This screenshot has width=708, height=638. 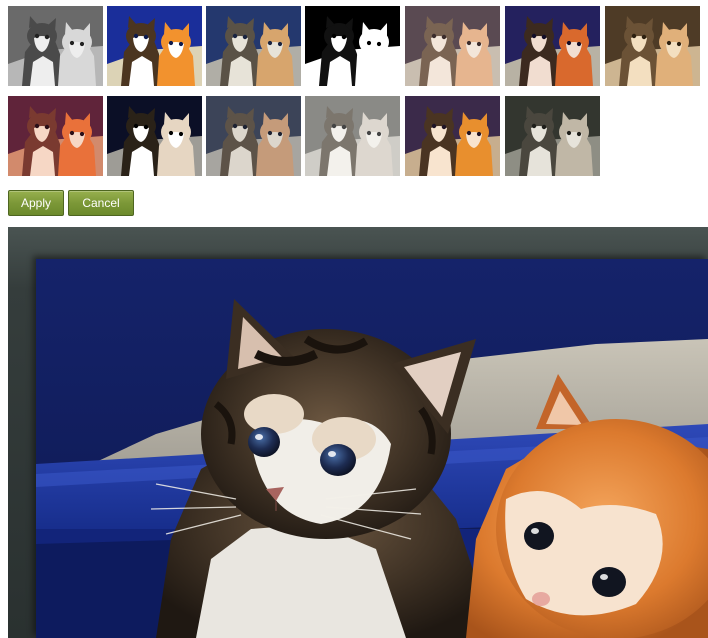 What do you see at coordinates (101, 203) in the screenshot?
I see `cancel-button: Cancel` at bounding box center [101, 203].